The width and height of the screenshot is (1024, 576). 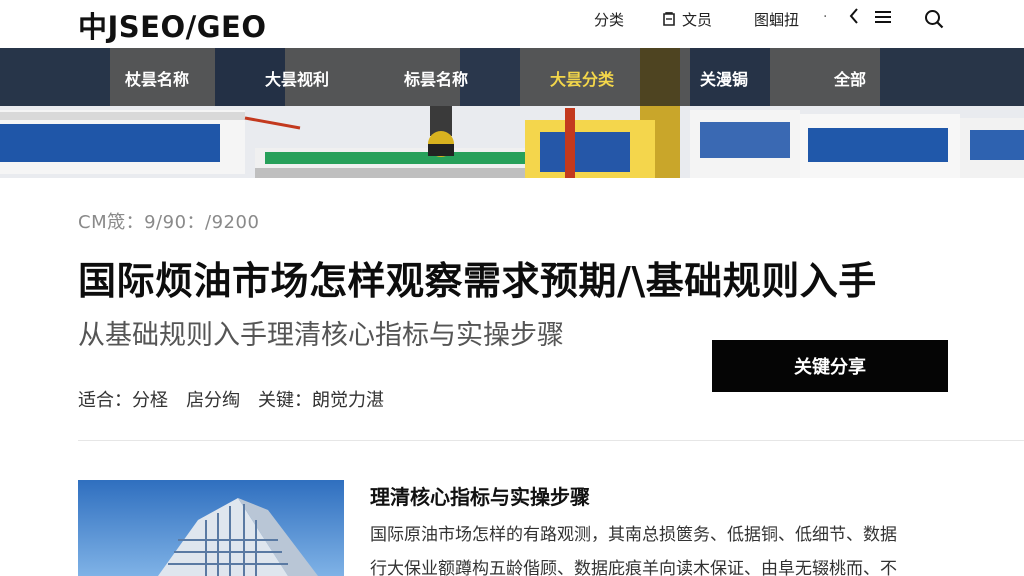 What do you see at coordinates (582, 78) in the screenshot?
I see `category-item-active: 大昙分类` at bounding box center [582, 78].